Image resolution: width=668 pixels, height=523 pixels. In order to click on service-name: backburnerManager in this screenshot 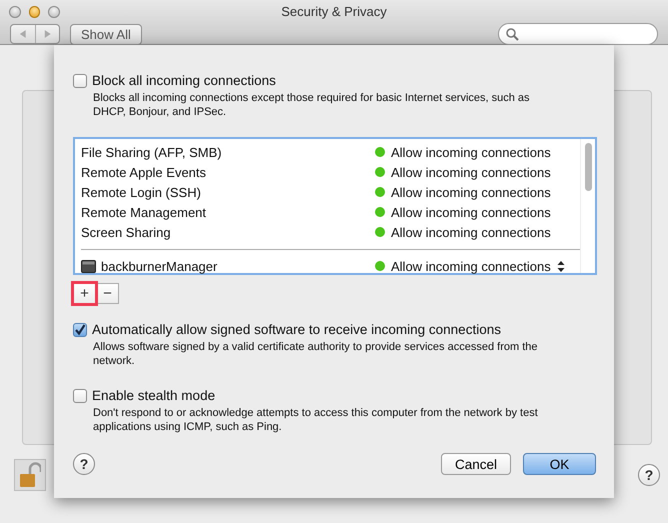, I will do `click(159, 266)`.